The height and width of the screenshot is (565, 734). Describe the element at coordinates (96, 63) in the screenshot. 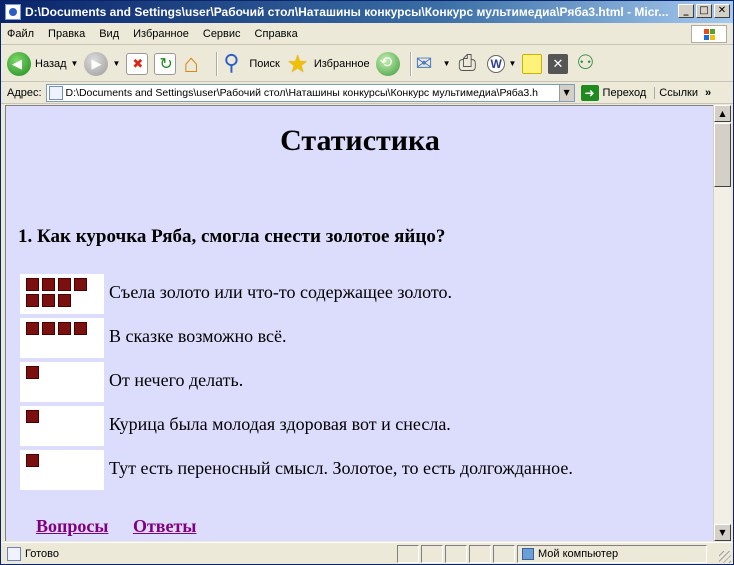

I see `forward-arrow-icon` at that location.